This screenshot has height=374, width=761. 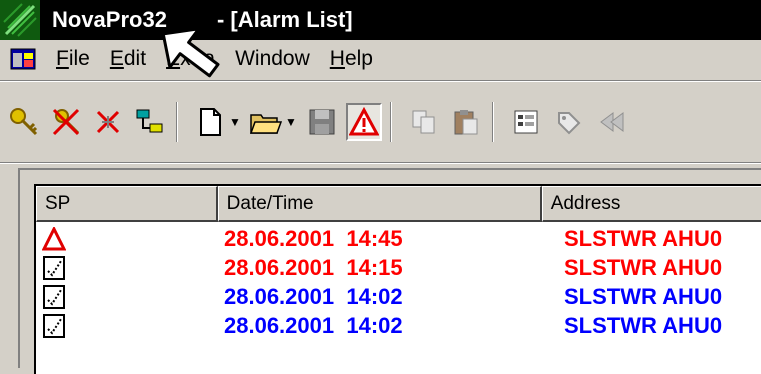 What do you see at coordinates (135, 58) in the screenshot?
I see `menu-edit-label: dit` at bounding box center [135, 58].